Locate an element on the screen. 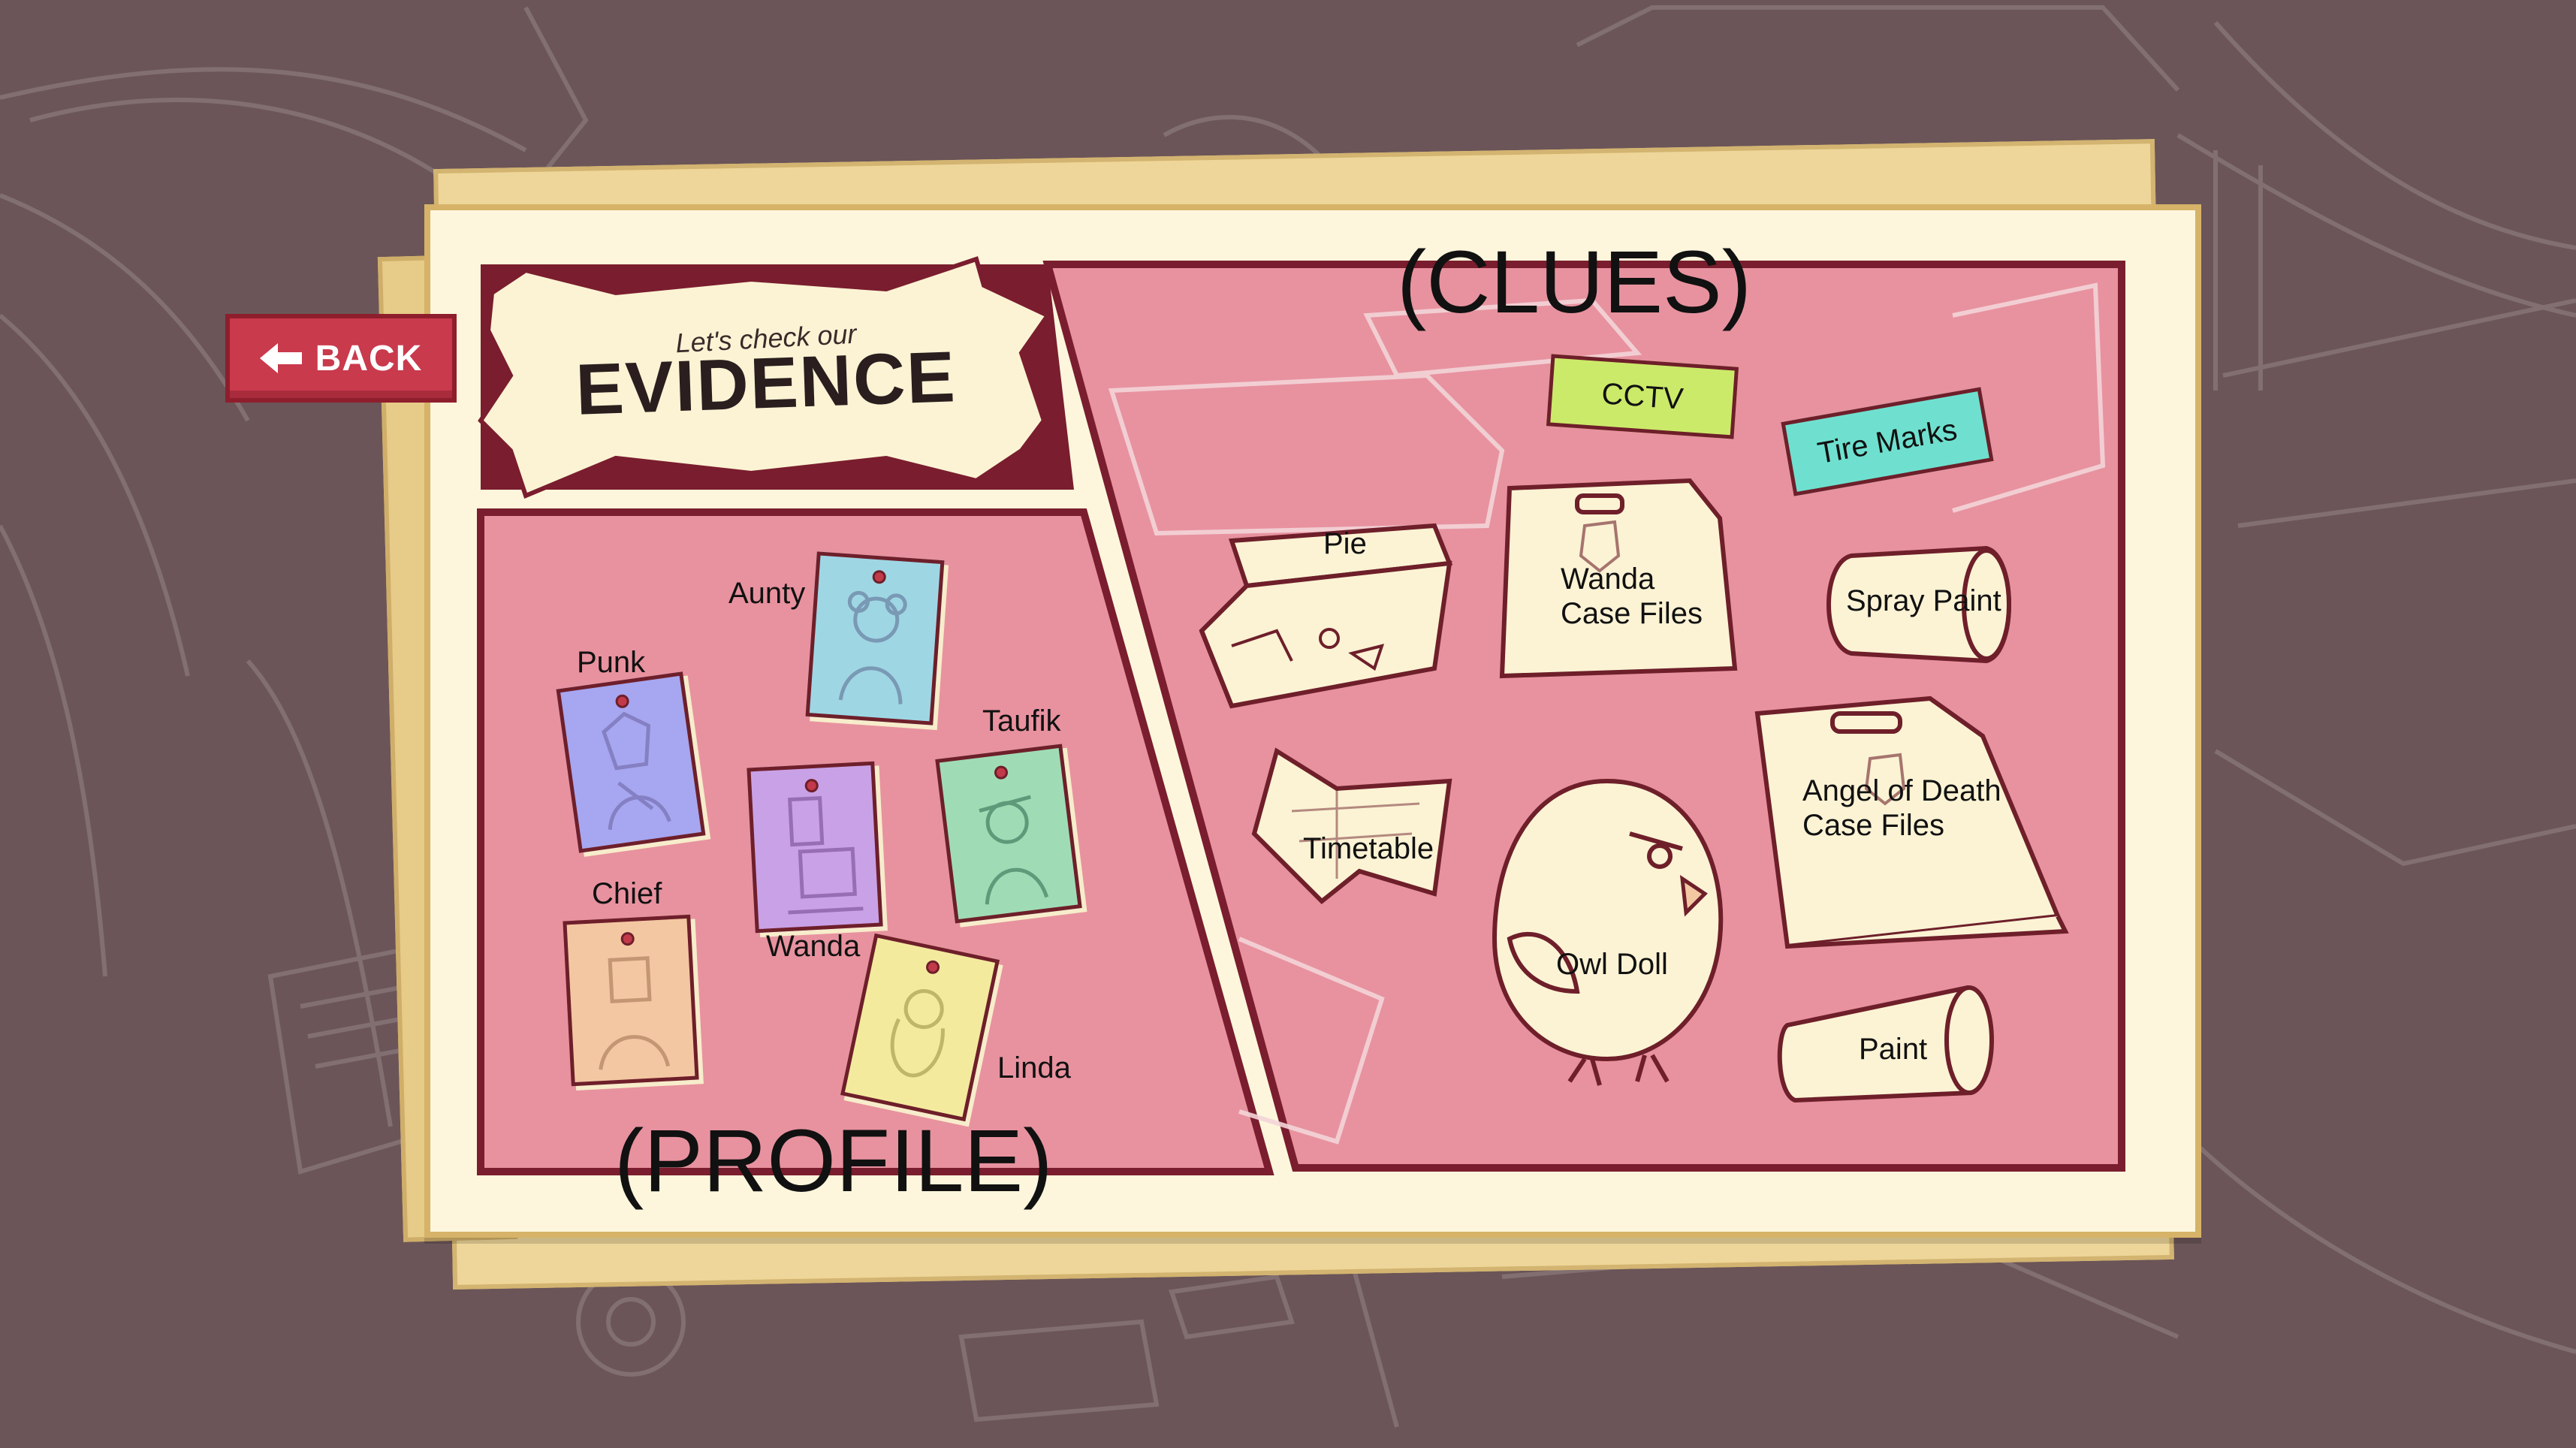 The width and height of the screenshot is (2576, 1448). profile-card-wanda is located at coordinates (815, 848).